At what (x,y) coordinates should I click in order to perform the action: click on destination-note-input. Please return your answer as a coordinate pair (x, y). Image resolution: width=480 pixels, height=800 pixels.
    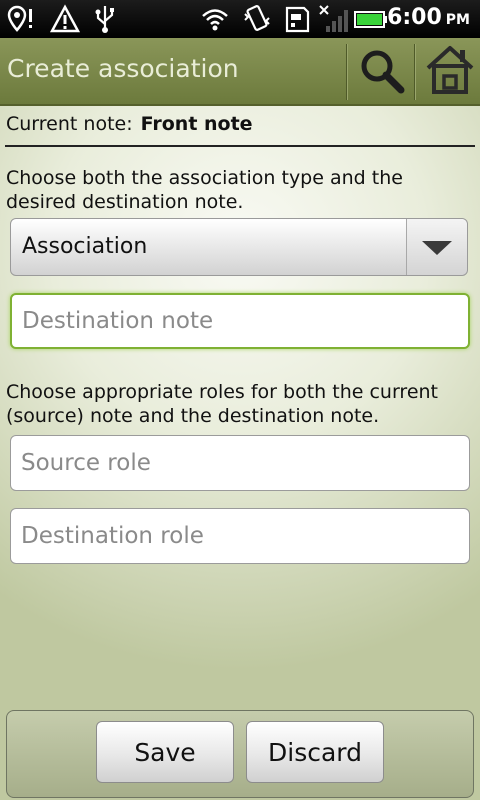
    Looking at the image, I should click on (240, 321).